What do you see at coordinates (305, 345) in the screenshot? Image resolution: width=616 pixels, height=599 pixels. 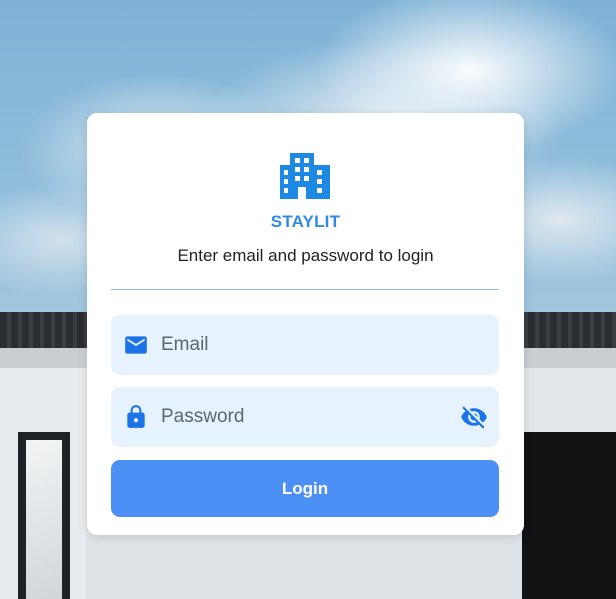 I see `email-field: Email` at bounding box center [305, 345].